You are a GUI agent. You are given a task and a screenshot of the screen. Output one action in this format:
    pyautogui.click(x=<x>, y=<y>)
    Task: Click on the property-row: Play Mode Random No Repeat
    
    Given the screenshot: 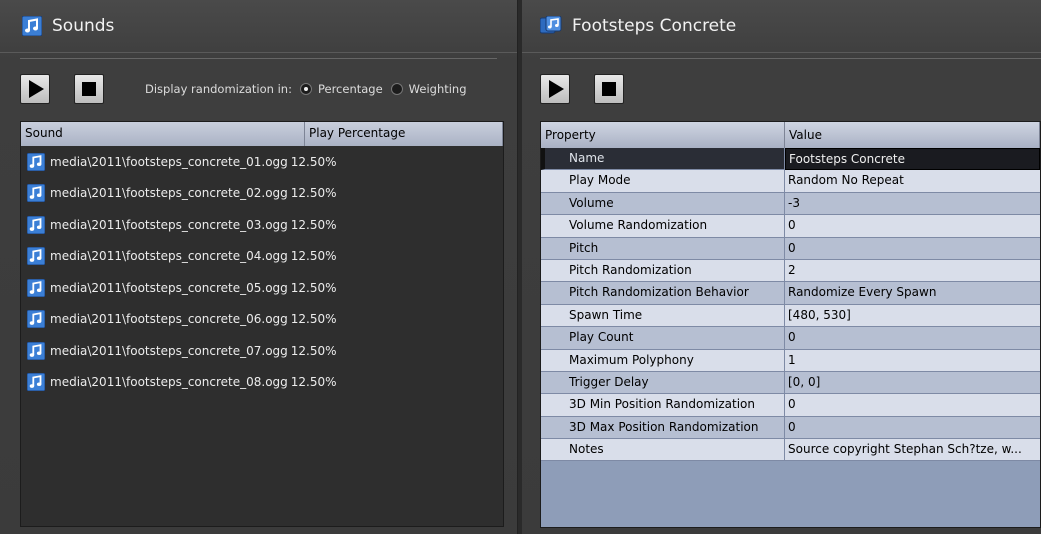 What is the action you would take?
    pyautogui.click(x=790, y=181)
    